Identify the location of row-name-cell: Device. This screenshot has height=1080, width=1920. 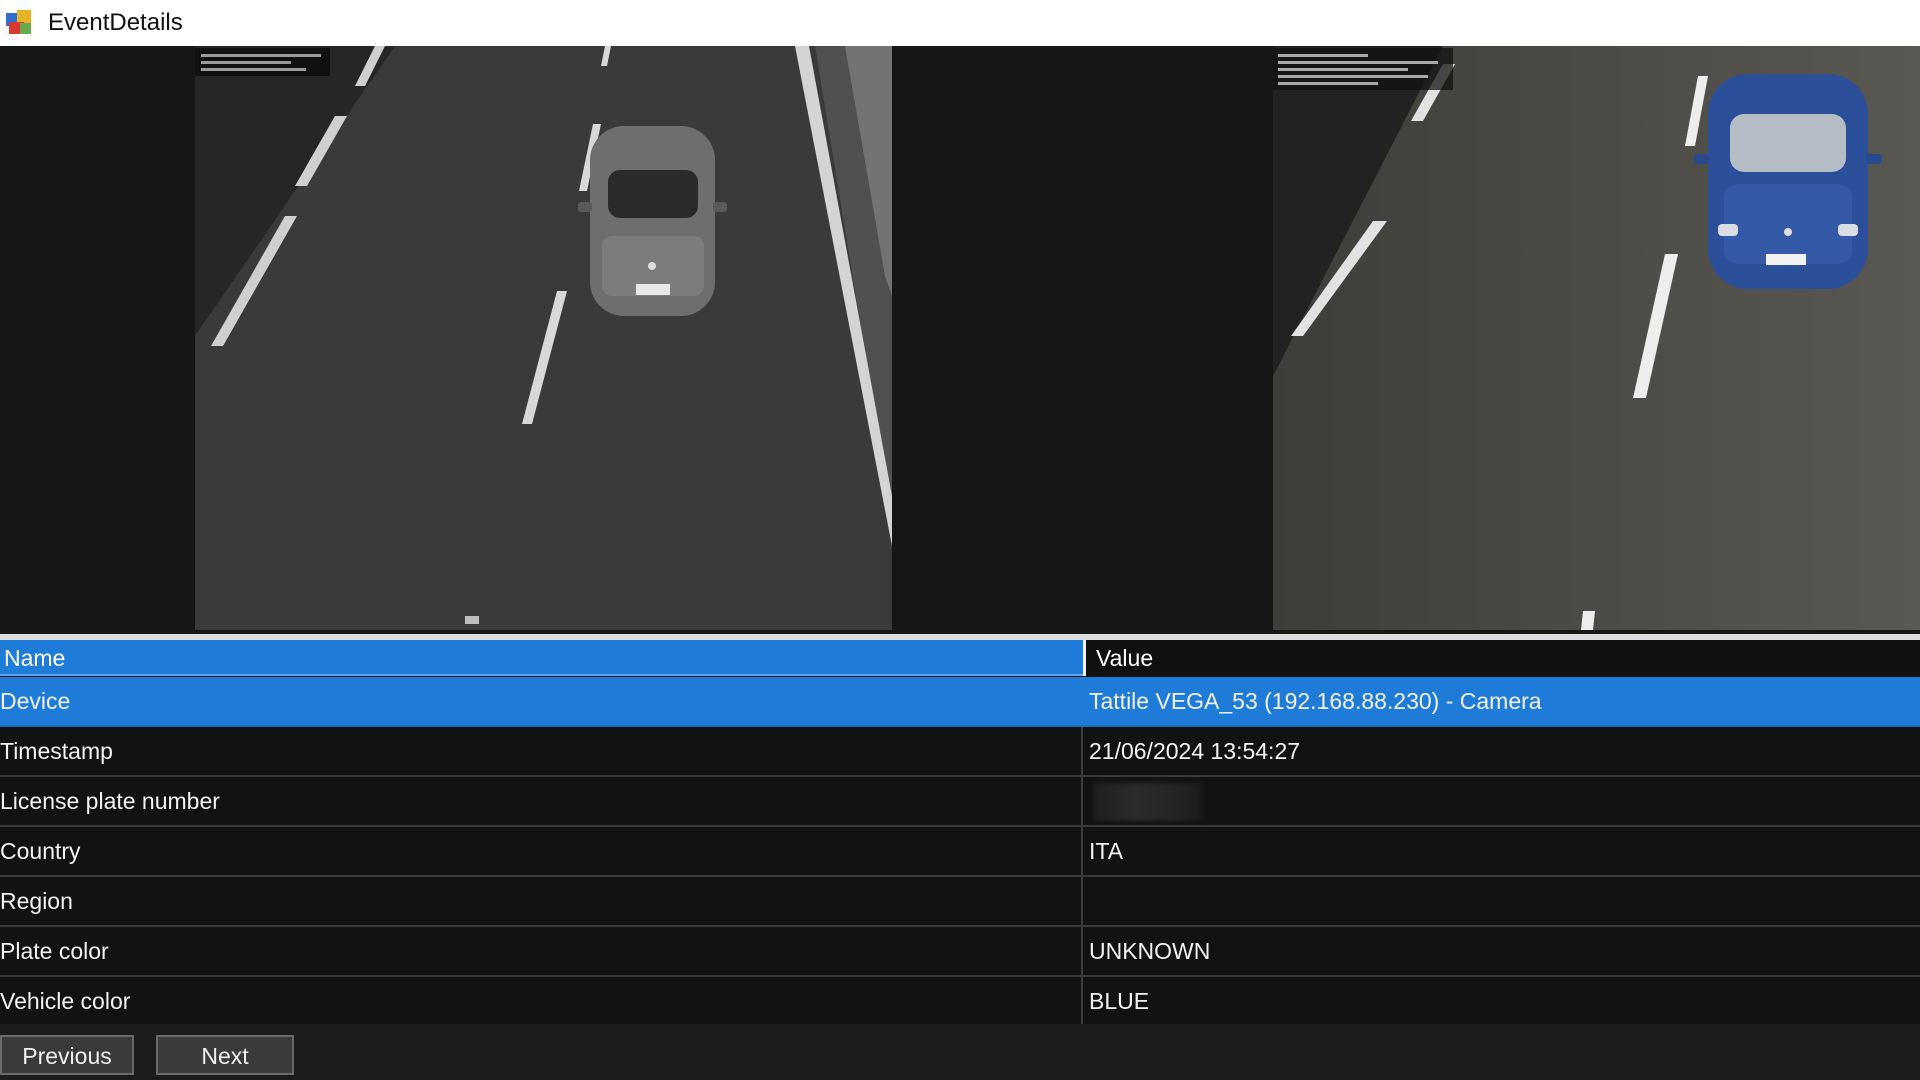
(541, 701).